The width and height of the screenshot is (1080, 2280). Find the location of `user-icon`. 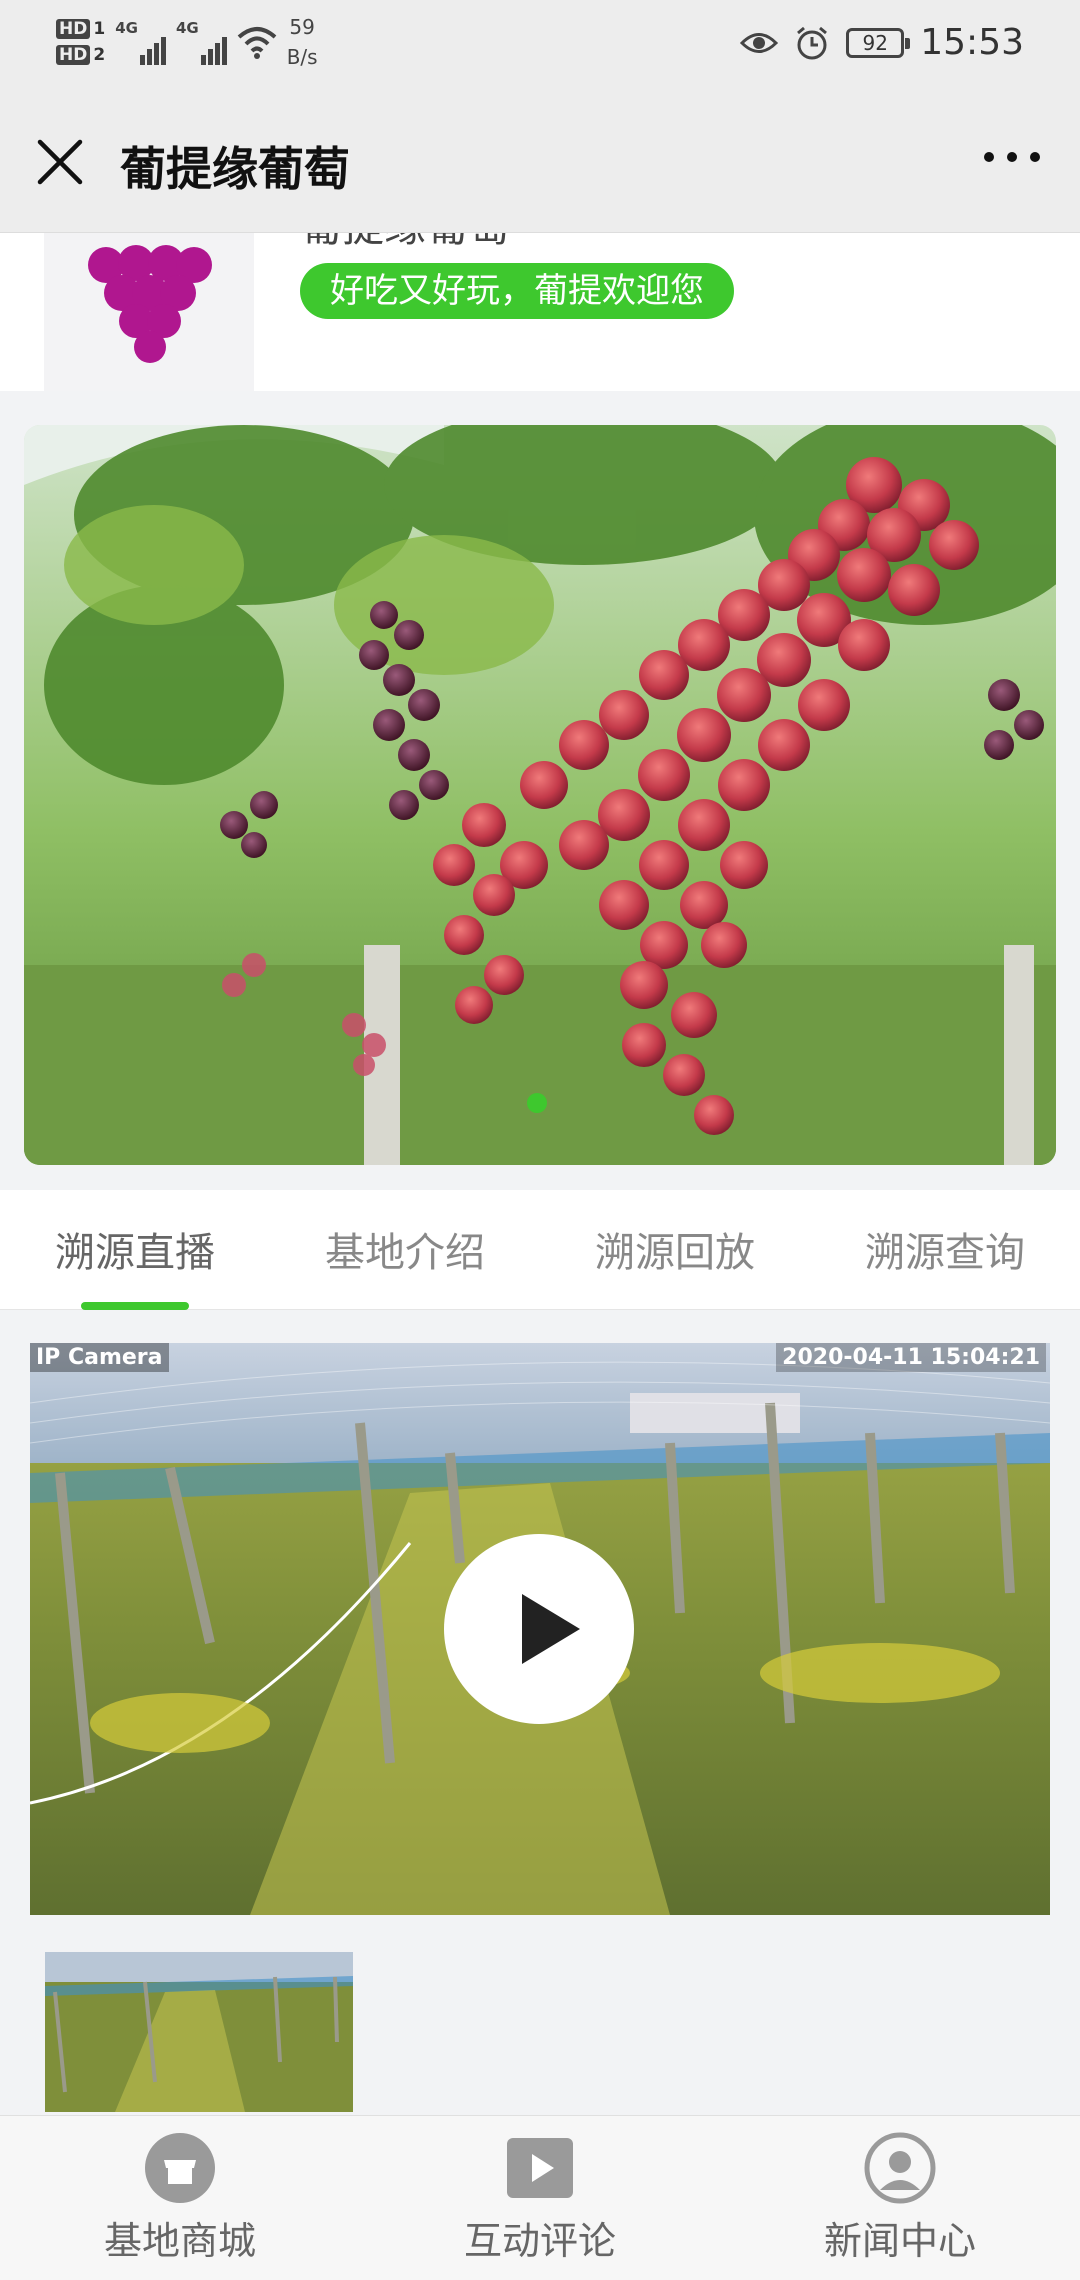

user-icon is located at coordinates (900, 2168).